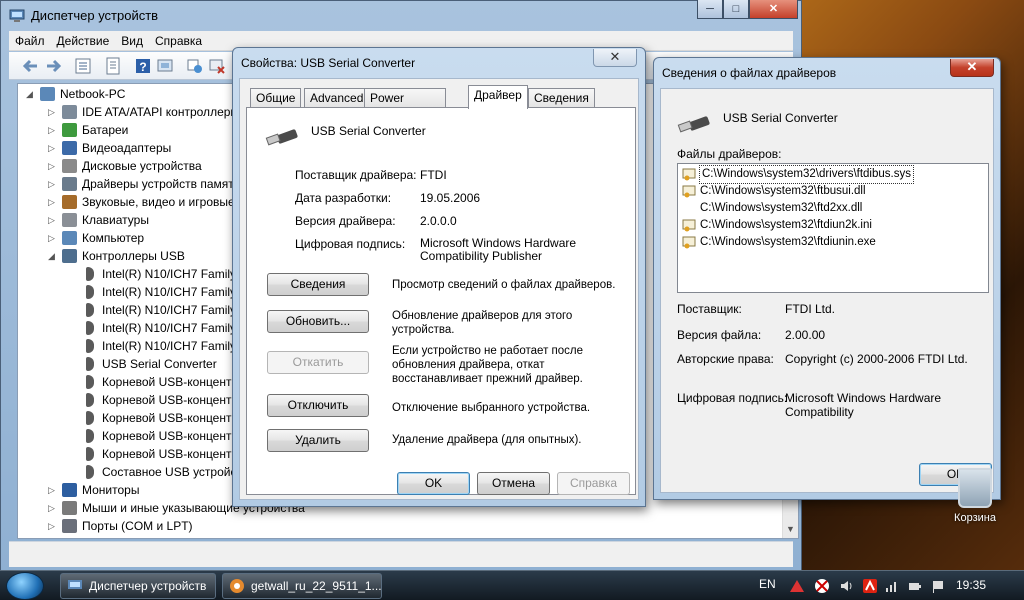 The image size is (1024, 600). Describe the element at coordinates (30, 41) in the screenshot. I see `menu-file: Файл` at that location.